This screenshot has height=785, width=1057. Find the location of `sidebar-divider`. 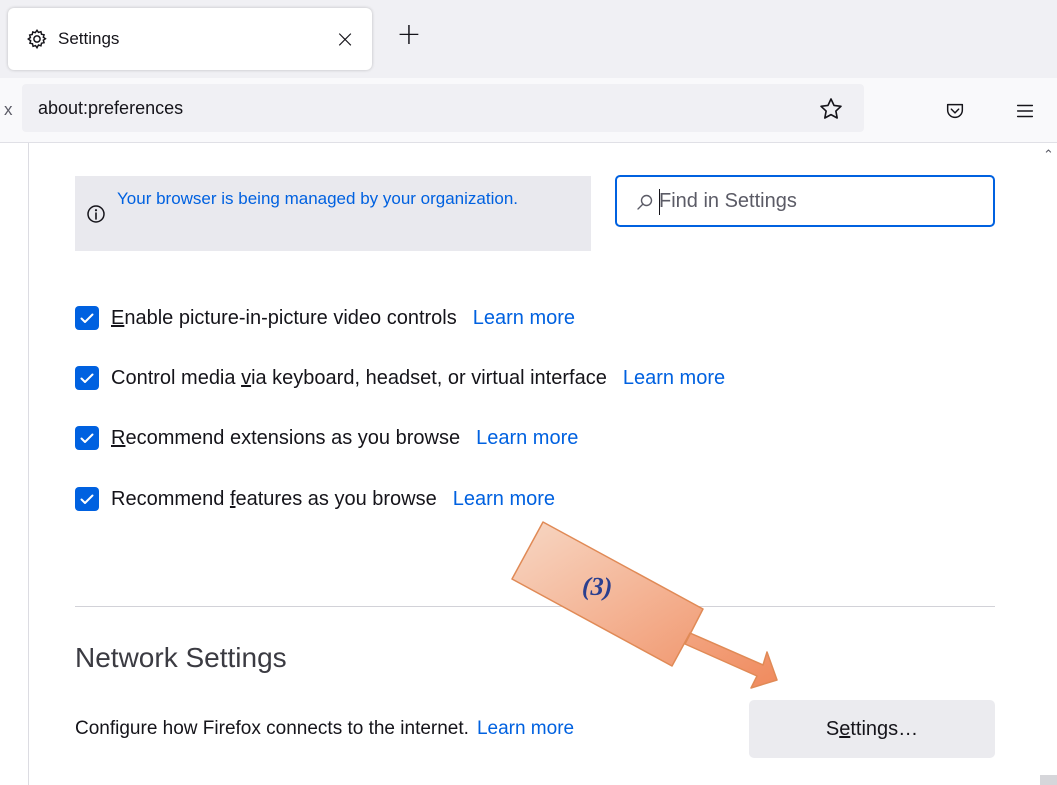

sidebar-divider is located at coordinates (28, 464).